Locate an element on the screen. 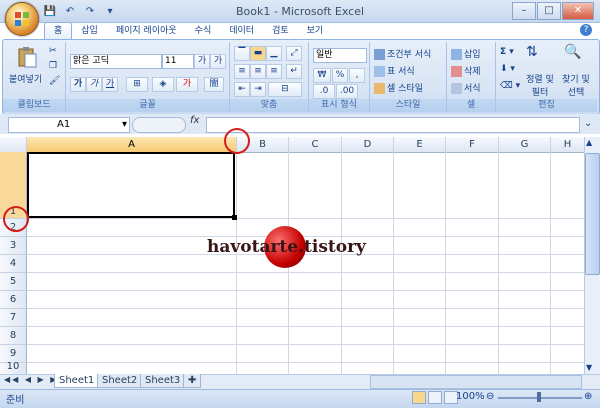 Image resolution: width=600 pixels, height=408 pixels. borders-icon: ⊞ is located at coordinates (137, 84).